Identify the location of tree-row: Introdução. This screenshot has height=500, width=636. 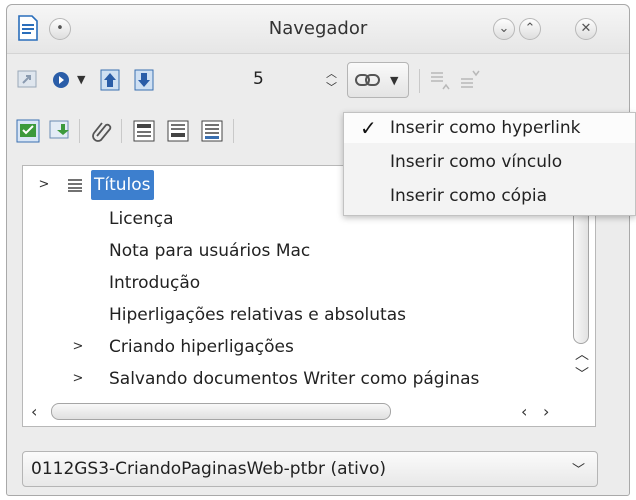
(154, 283).